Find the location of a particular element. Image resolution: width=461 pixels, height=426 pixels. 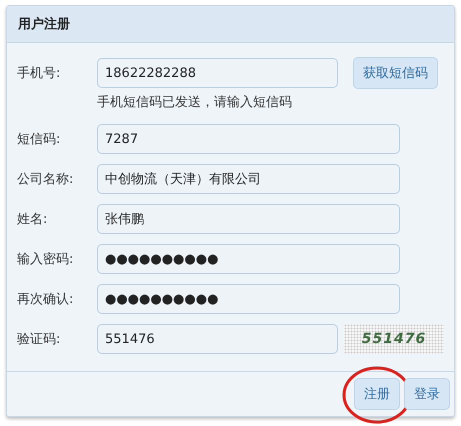

field-label: 姓名: is located at coordinates (32, 219).